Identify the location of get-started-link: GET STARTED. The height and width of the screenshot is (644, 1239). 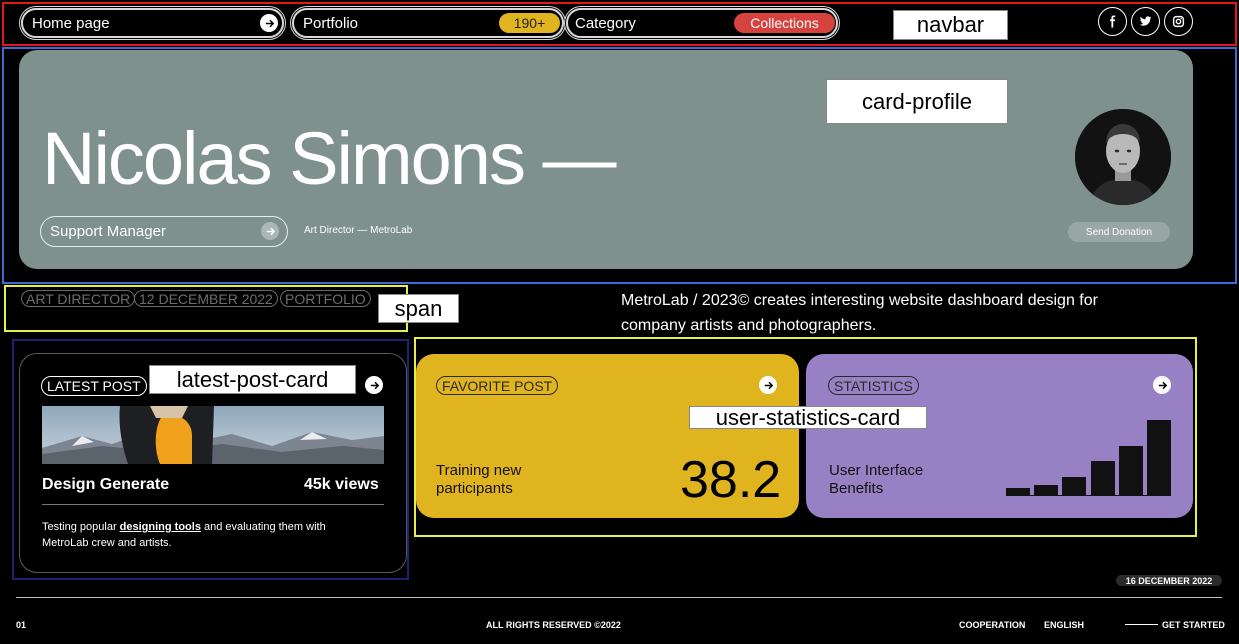
(1193, 625).